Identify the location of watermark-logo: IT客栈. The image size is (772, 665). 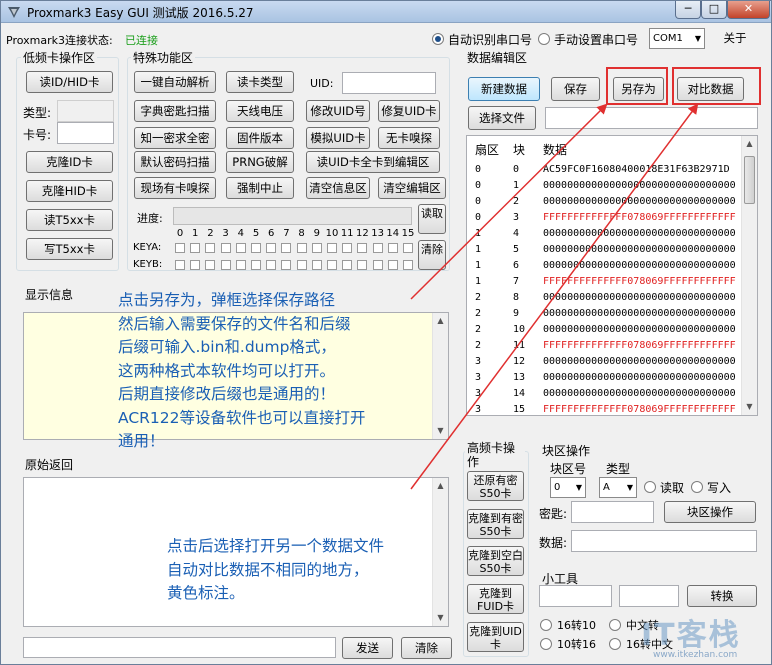
(691, 635).